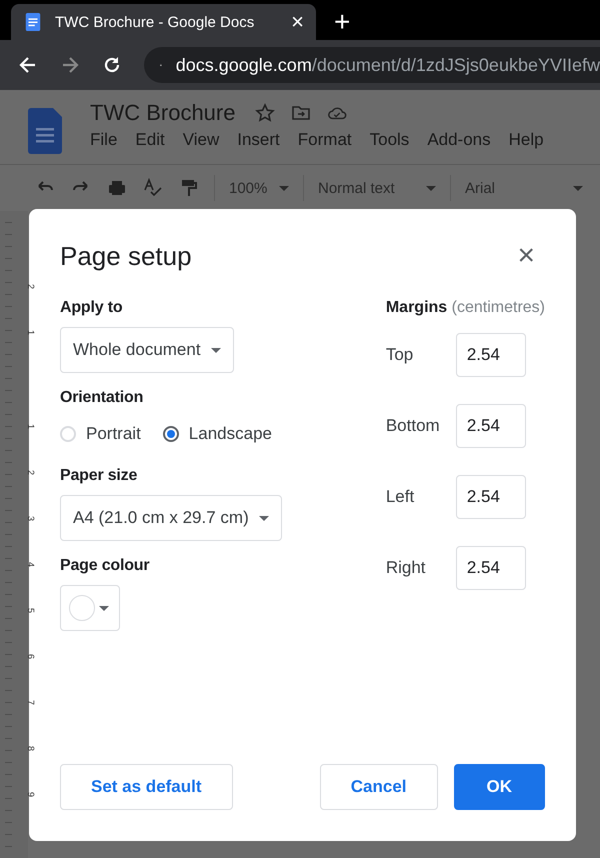 The height and width of the screenshot is (858, 600). What do you see at coordinates (379, 787) in the screenshot?
I see `cancel-button: Cancel` at bounding box center [379, 787].